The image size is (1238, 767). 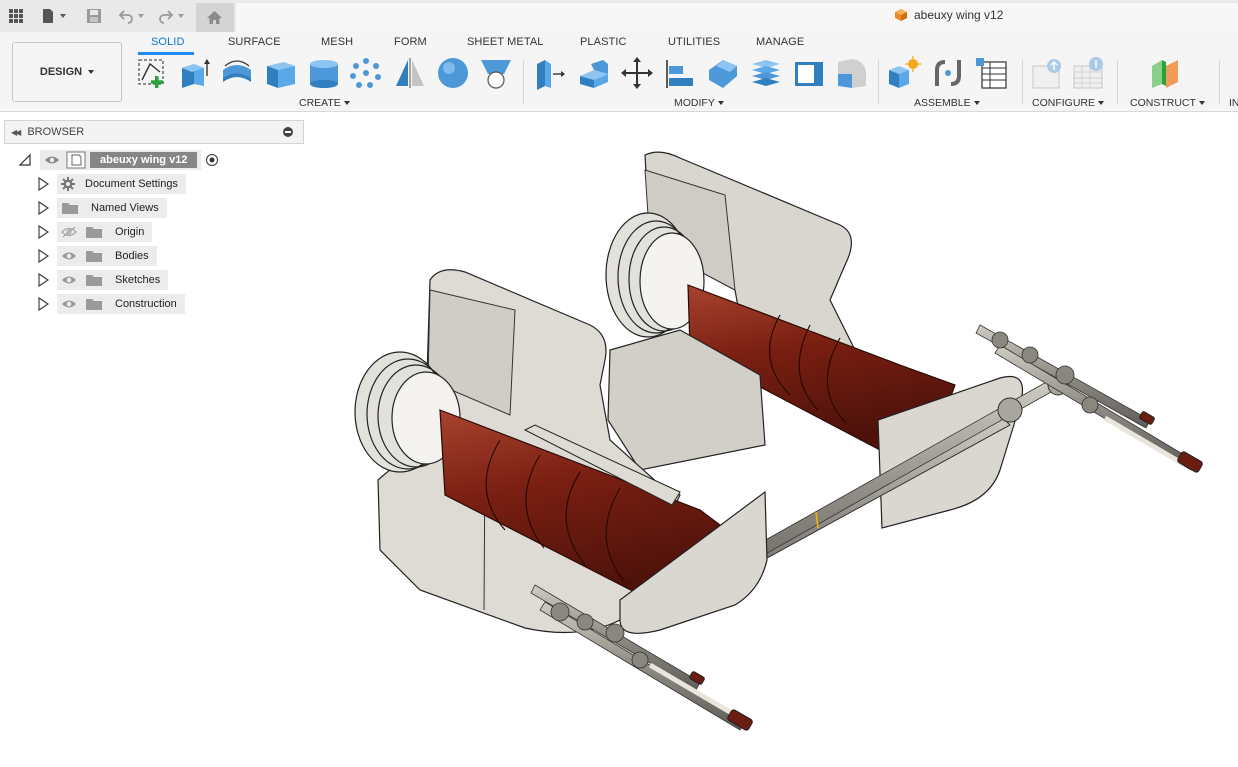 I want to click on modify-menu: MODIFY, so click(x=699, y=103).